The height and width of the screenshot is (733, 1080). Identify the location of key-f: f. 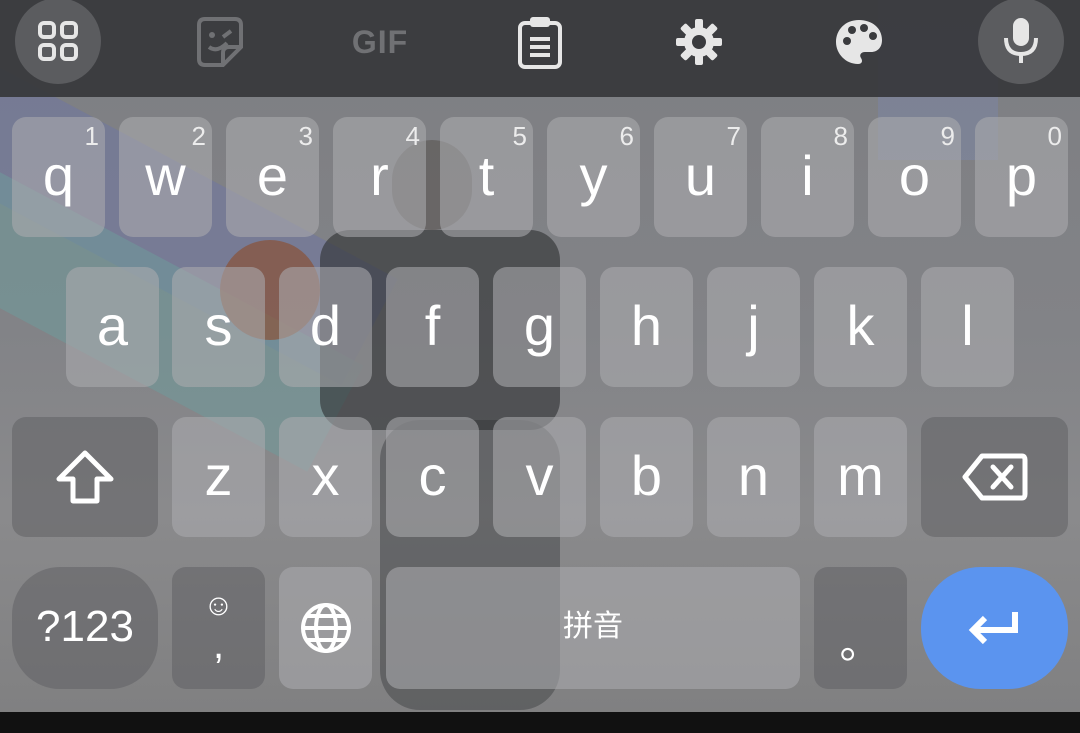
(432, 327).